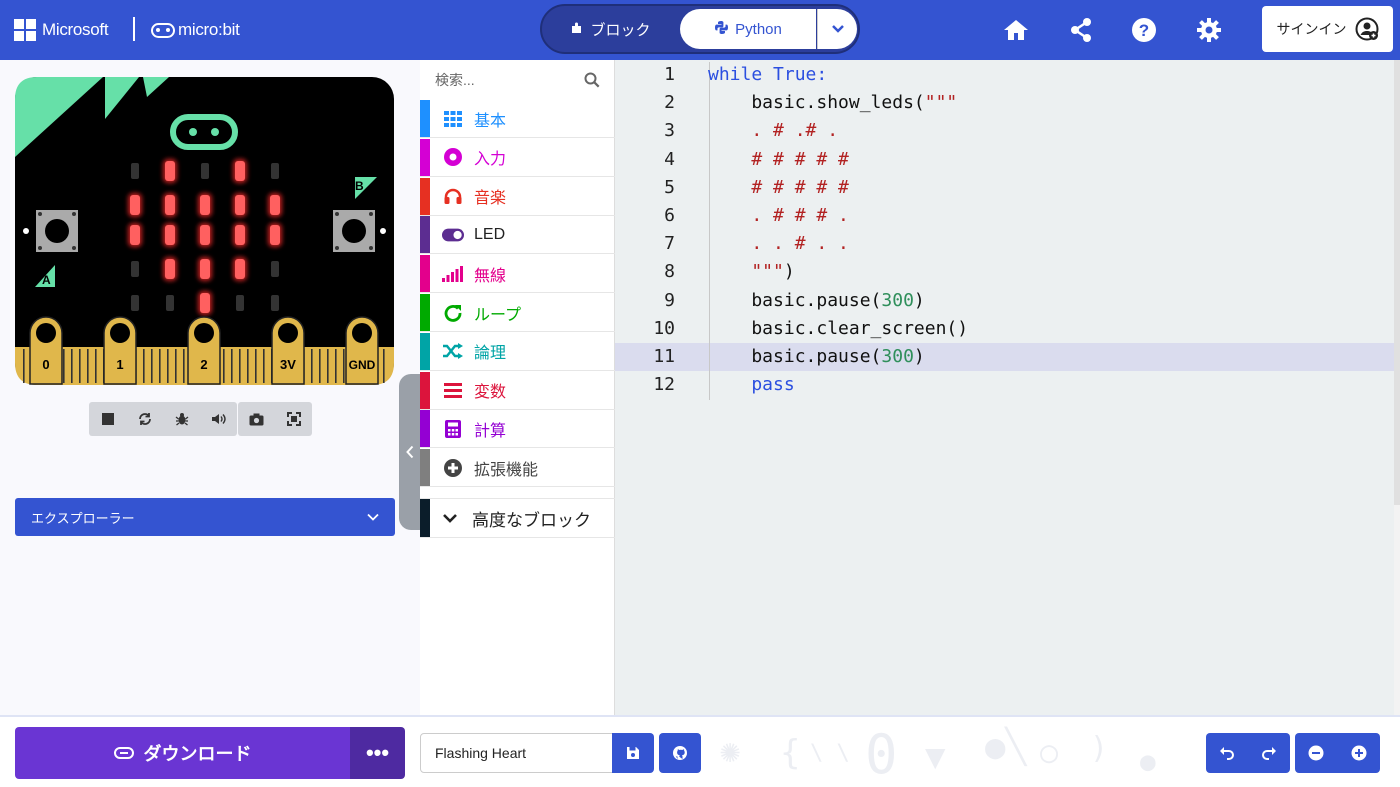  Describe the element at coordinates (256, 419) in the screenshot. I see `screenshot-button` at that location.